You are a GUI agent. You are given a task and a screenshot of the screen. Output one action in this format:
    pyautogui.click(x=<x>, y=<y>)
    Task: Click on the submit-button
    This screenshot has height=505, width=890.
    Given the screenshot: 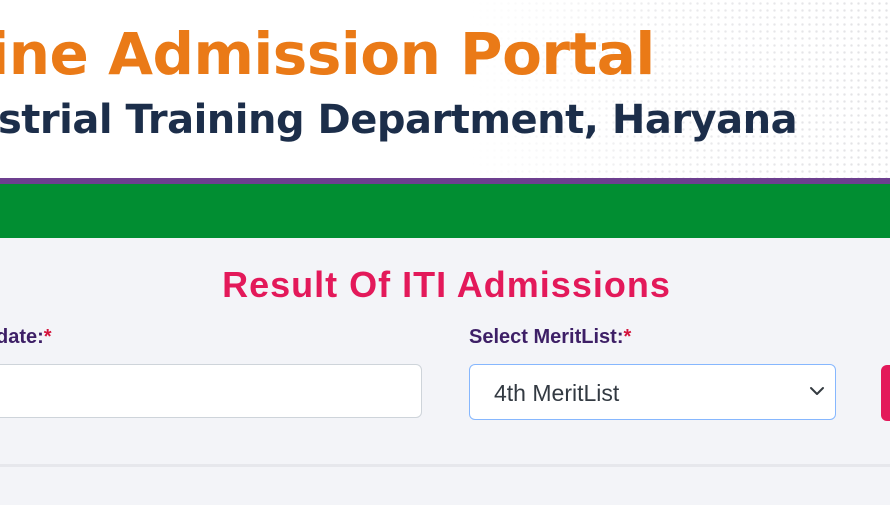 What is the action you would take?
    pyautogui.click(x=885, y=393)
    